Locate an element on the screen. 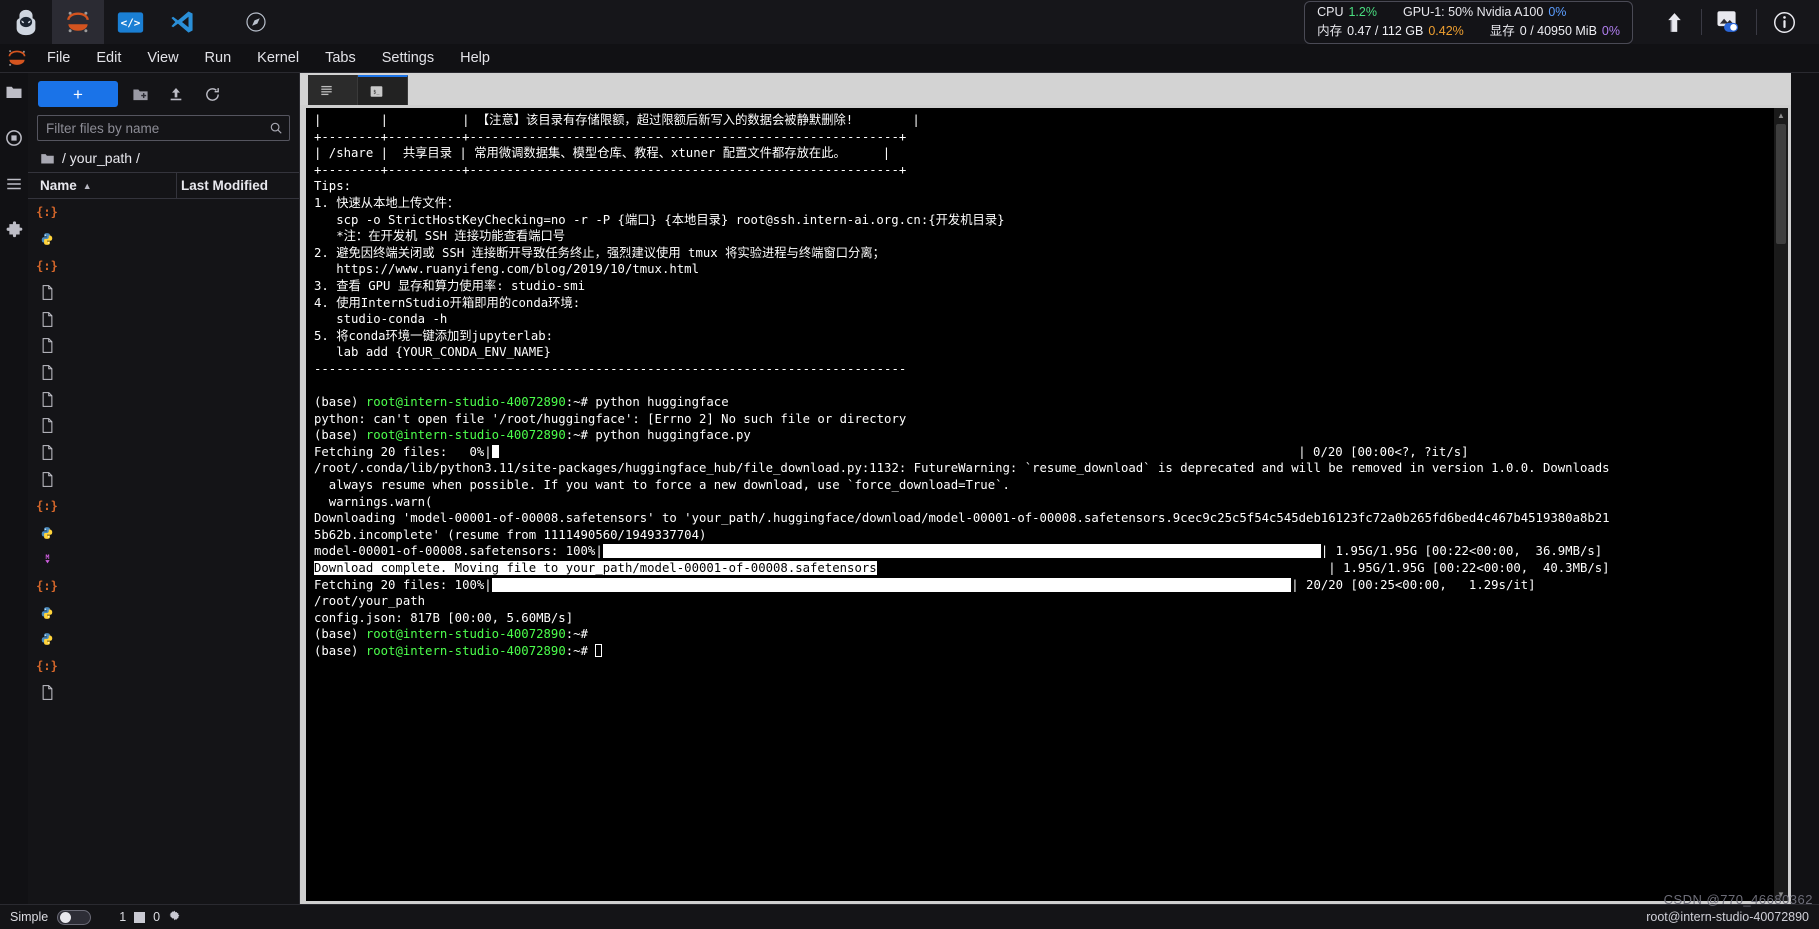 The image size is (1819, 929). breadcrumb: / your_path / is located at coordinates (163, 159).